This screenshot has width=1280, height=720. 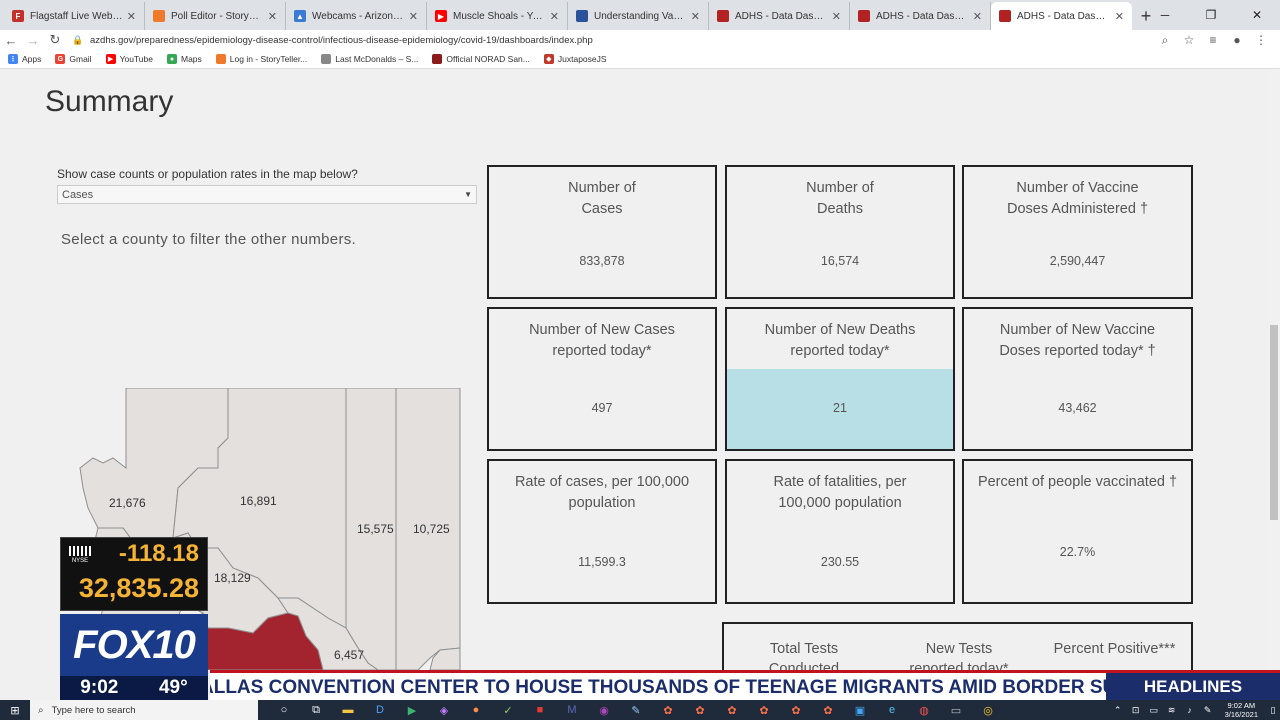 I want to click on pen-tray-icon: ✎, so click(x=1208, y=710).